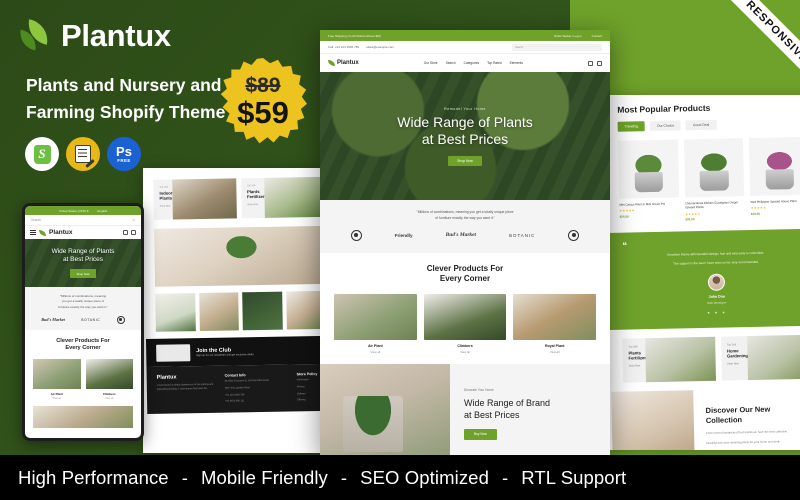 The width and height of the screenshot is (800, 500). I want to click on announcement-text: Free Shipping On All Orders Above $60, so click(354, 35).